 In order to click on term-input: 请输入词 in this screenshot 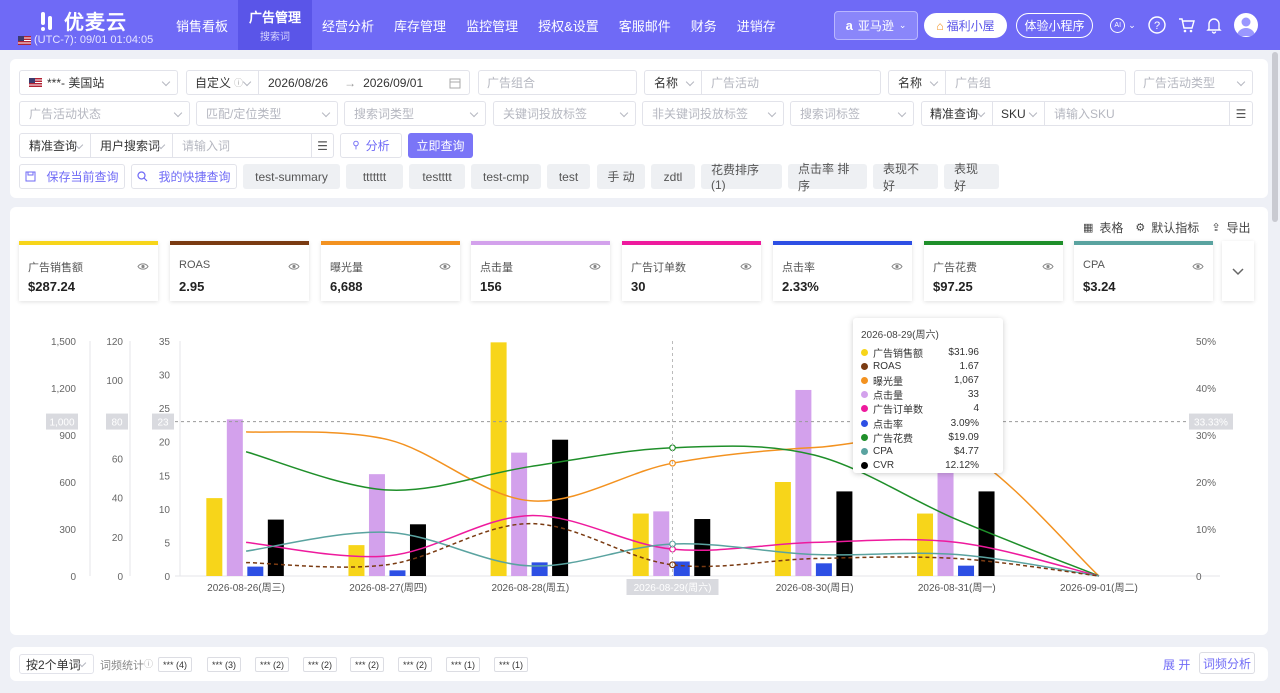, I will do `click(242, 145)`.